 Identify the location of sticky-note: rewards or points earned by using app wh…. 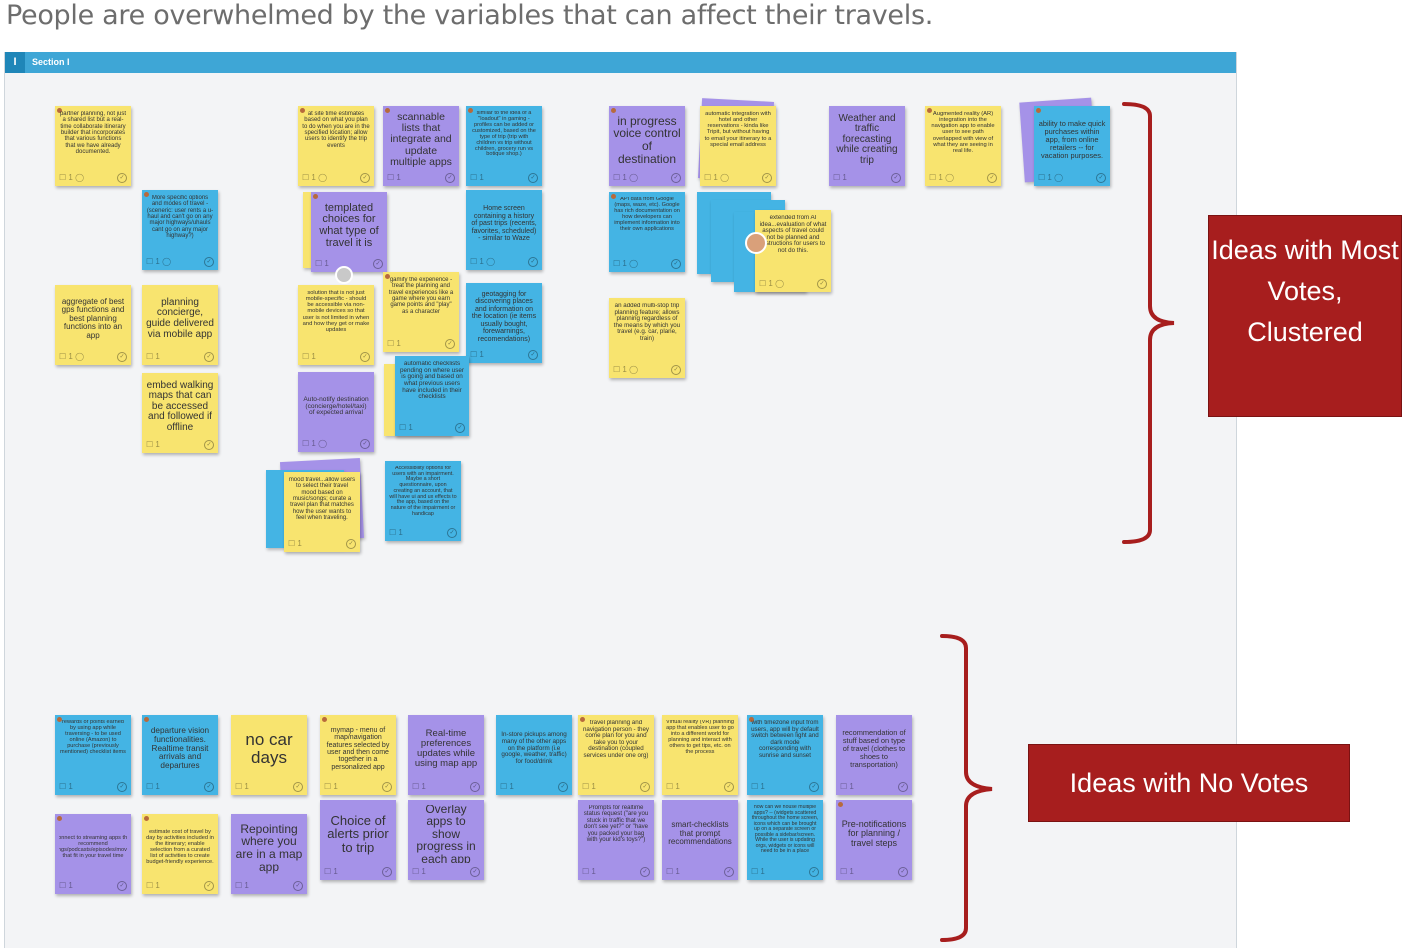
(93, 755).